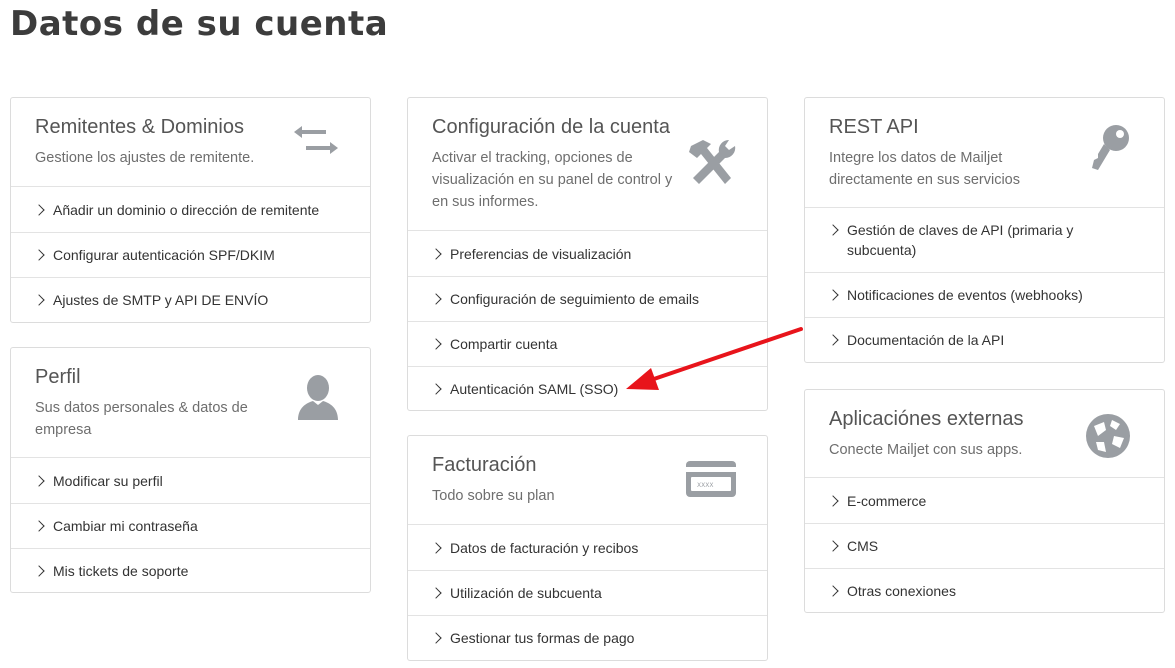  What do you see at coordinates (984, 294) in the screenshot?
I see `webhooks-link: Notificaciones de eventos (webhooks)` at bounding box center [984, 294].